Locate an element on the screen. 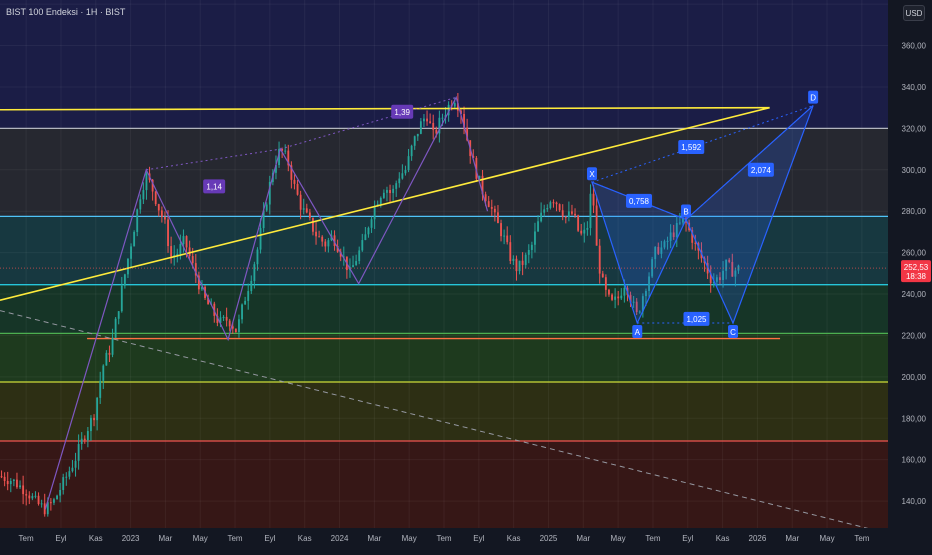 This screenshot has width=932, height=555. price-tick-label: 340,00 is located at coordinates (914, 87).